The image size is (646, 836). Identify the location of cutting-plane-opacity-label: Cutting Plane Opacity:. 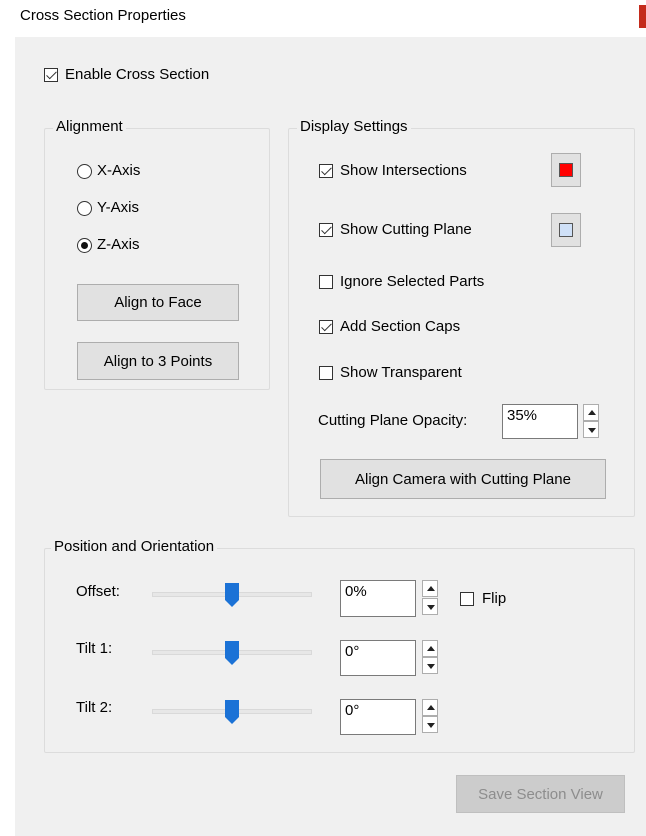
(393, 420).